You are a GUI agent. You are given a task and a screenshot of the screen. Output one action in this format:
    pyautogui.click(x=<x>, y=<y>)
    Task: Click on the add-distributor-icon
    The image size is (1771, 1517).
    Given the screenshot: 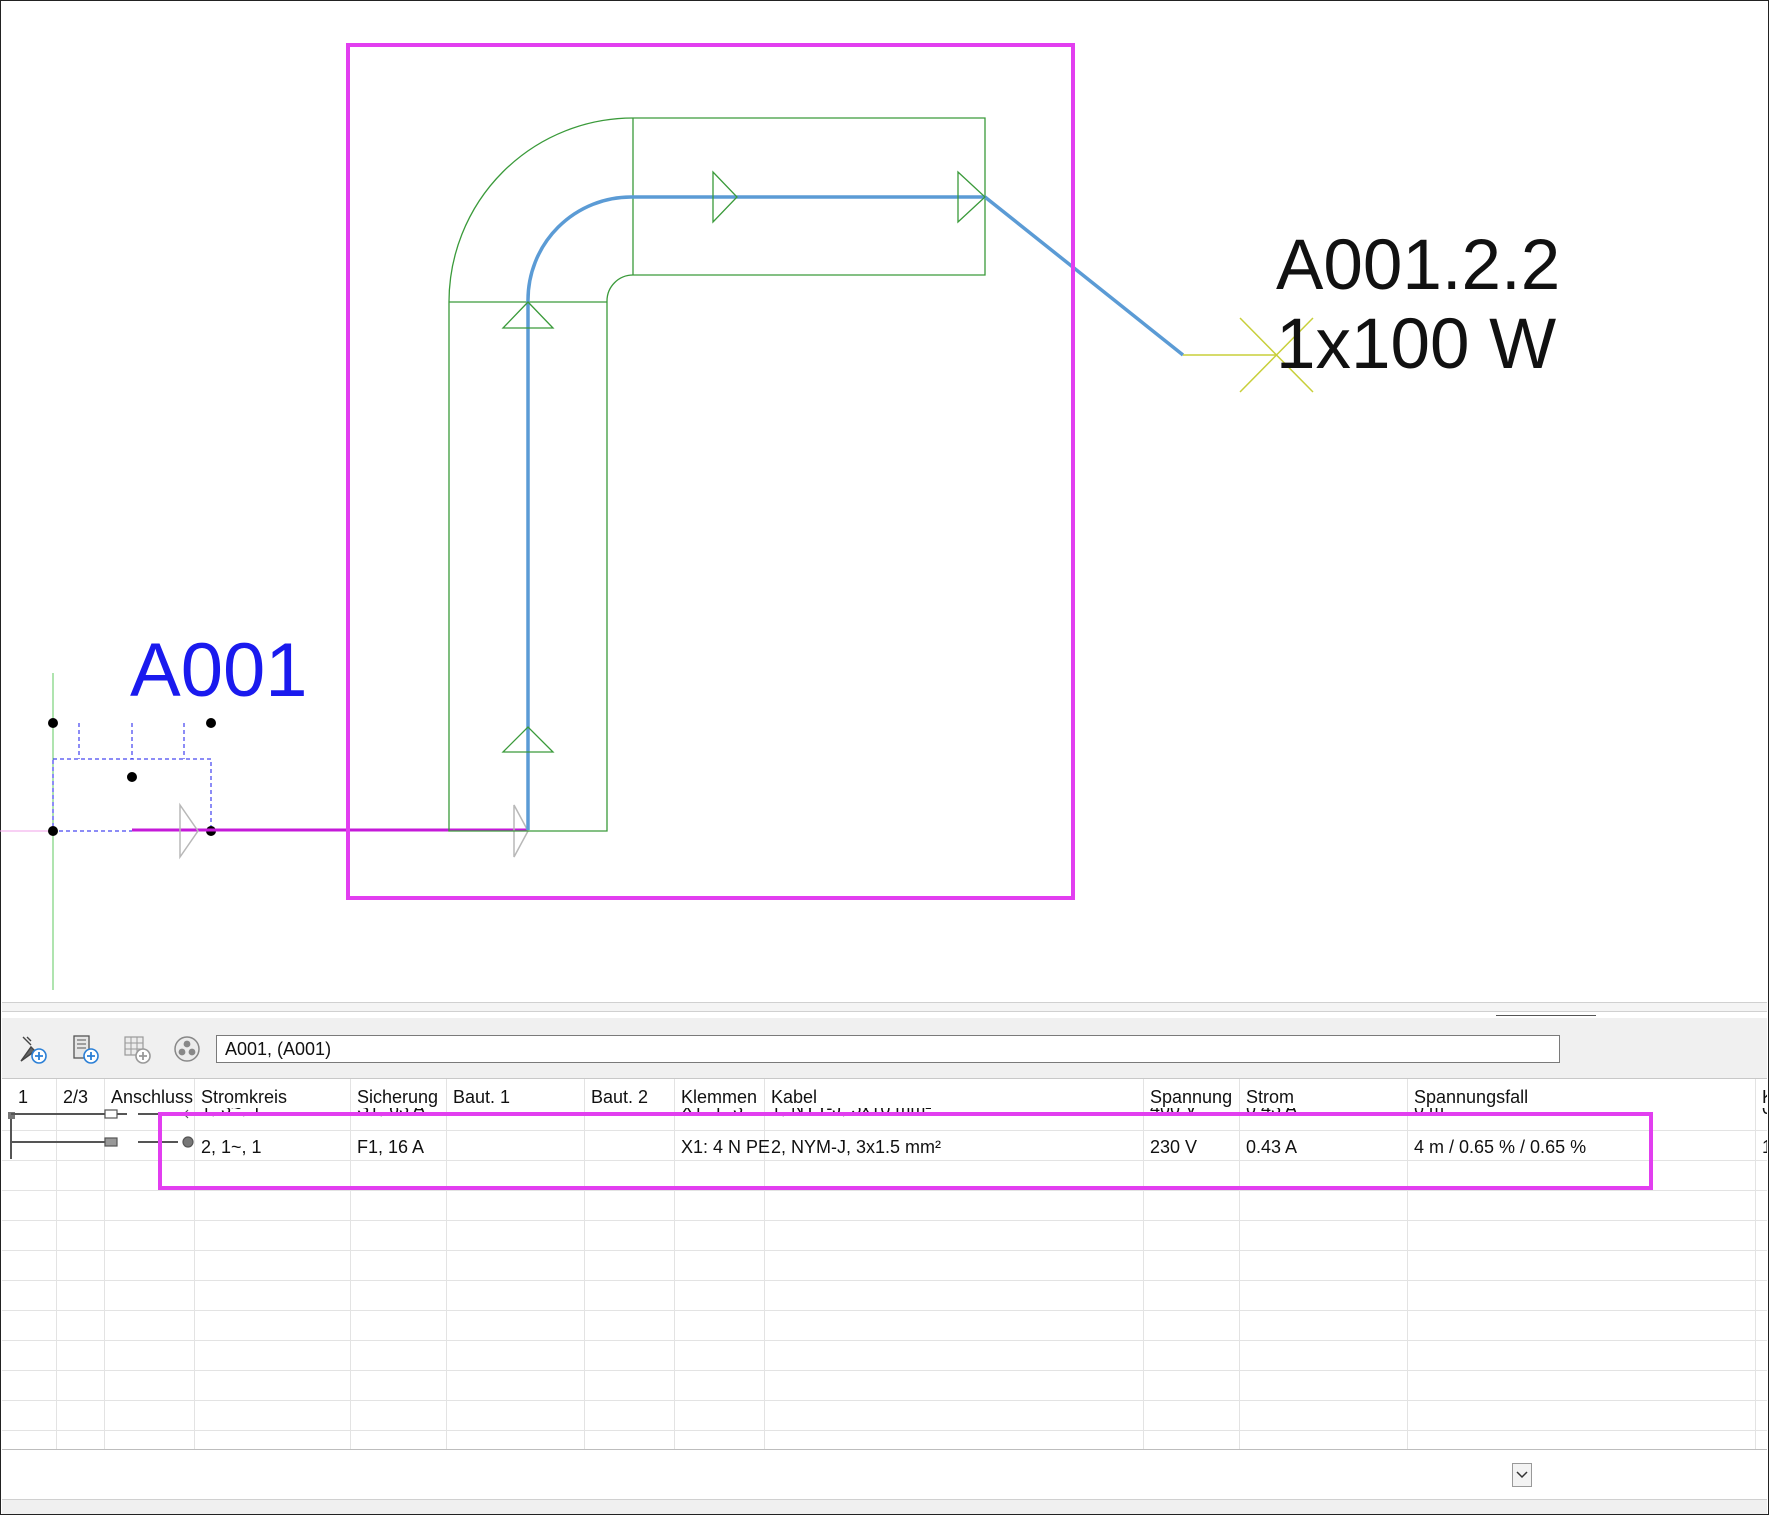 What is the action you would take?
    pyautogui.click(x=86, y=1049)
    